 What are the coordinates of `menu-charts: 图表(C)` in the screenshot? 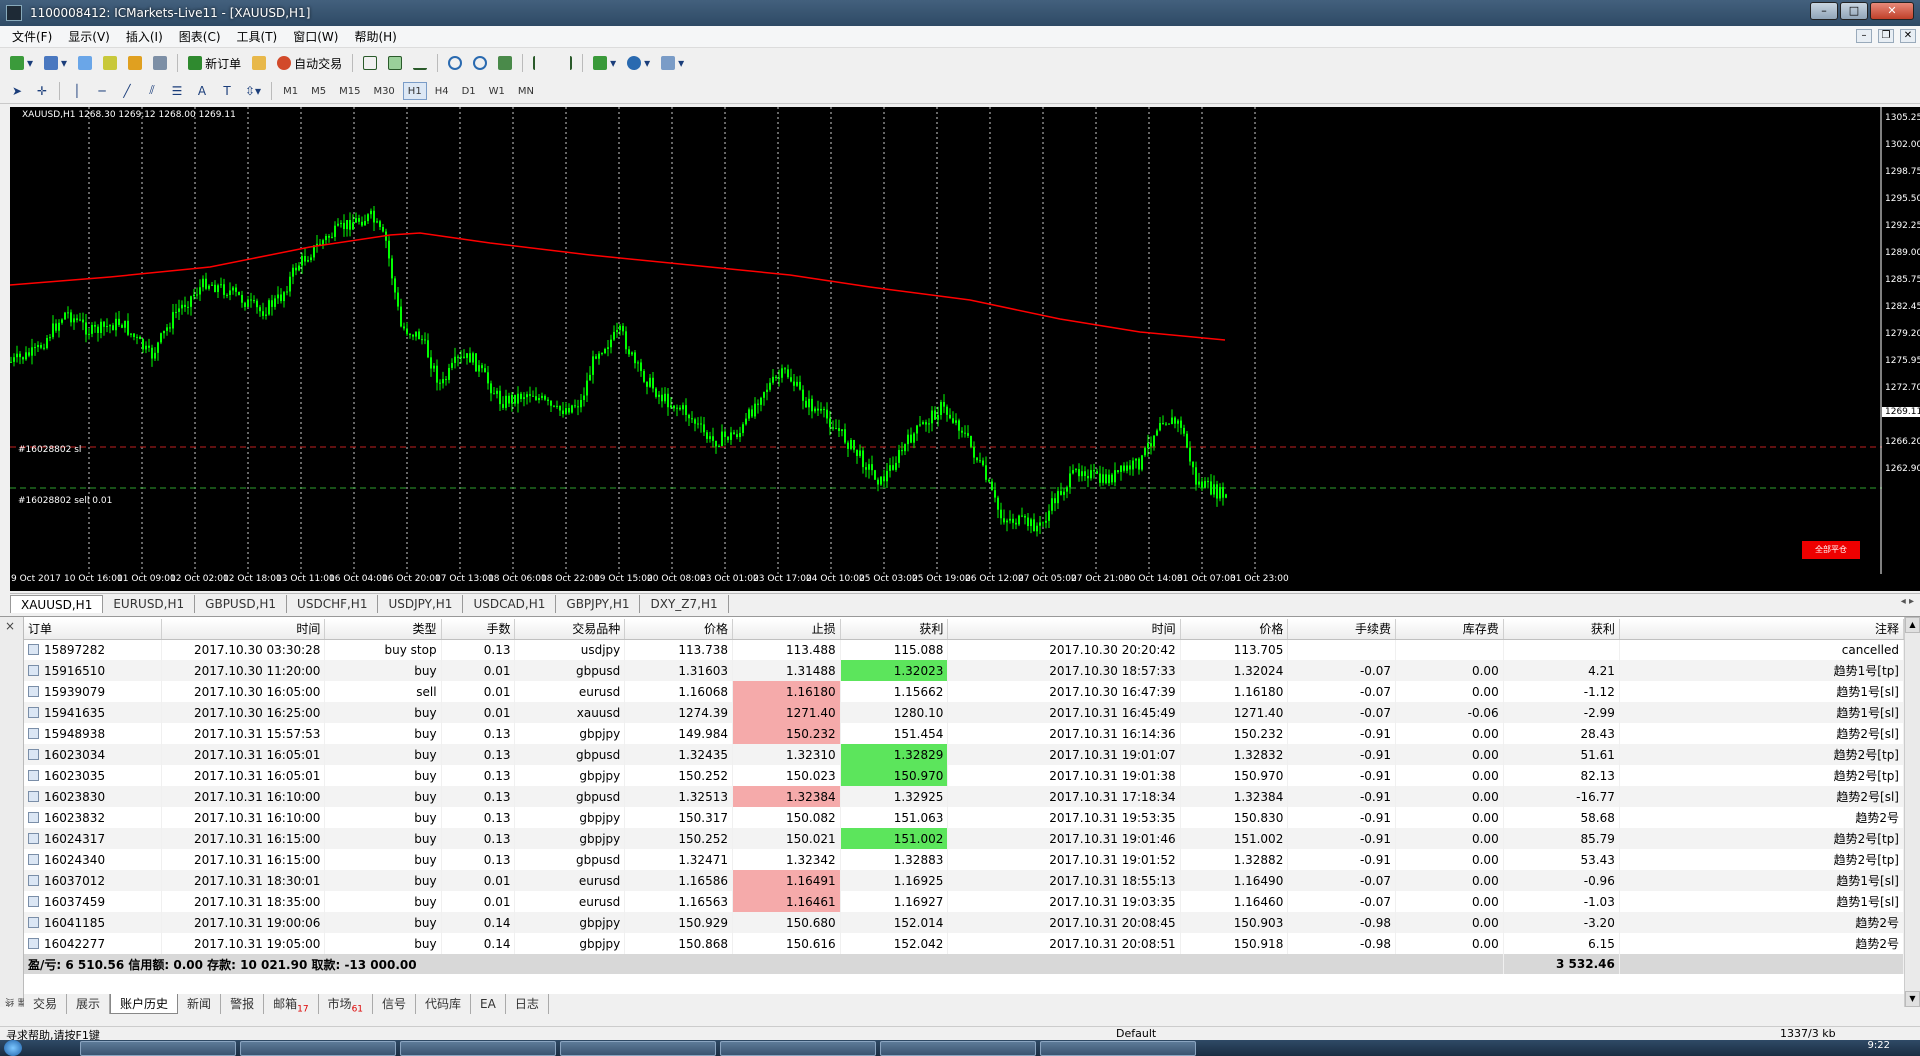 It's located at (200, 36).